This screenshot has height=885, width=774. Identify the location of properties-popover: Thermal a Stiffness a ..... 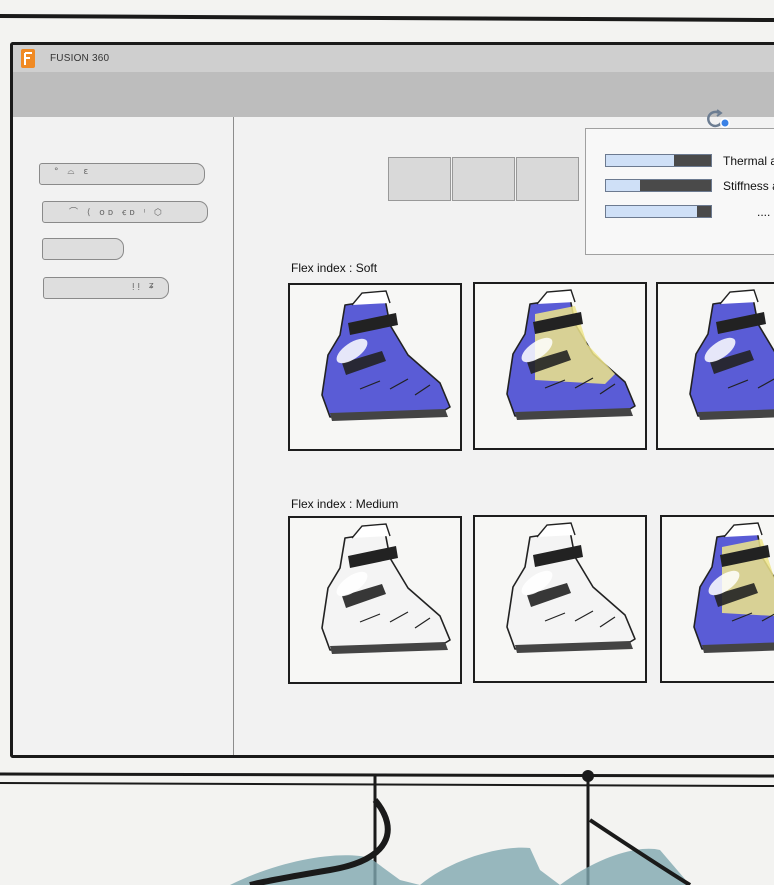
(679, 191).